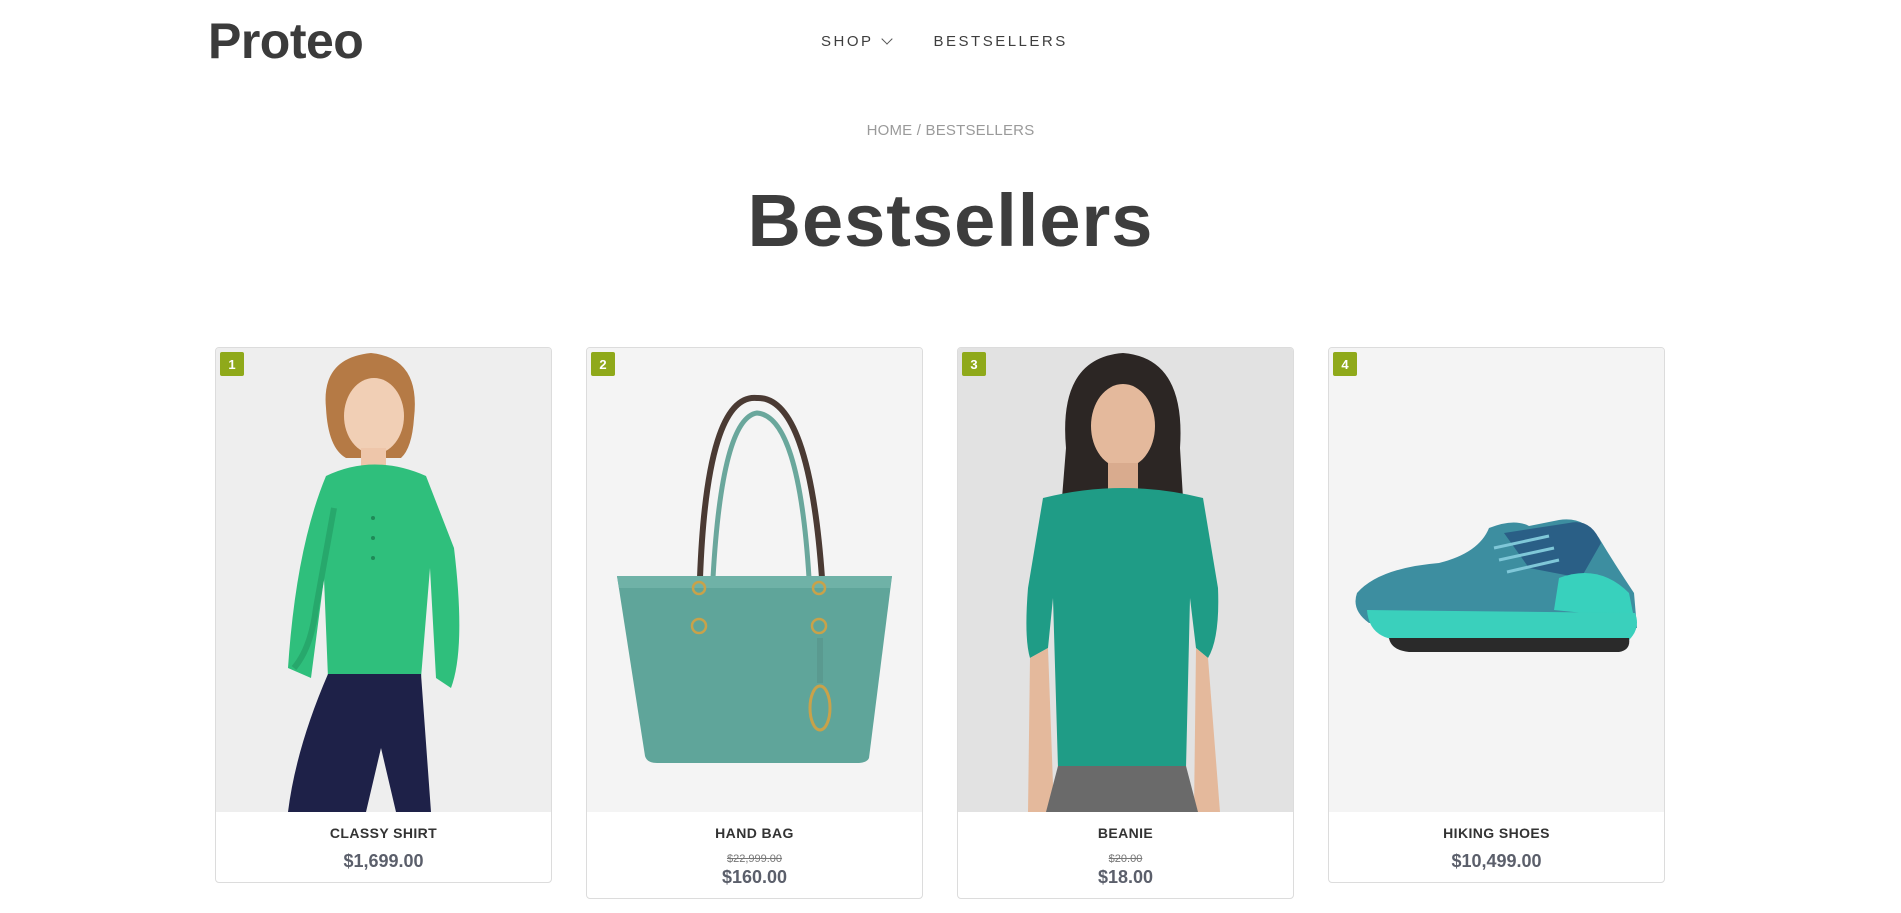 This screenshot has height=913, width=1901. Describe the element at coordinates (950, 220) in the screenshot. I see `page-title: Bestsellers` at that location.